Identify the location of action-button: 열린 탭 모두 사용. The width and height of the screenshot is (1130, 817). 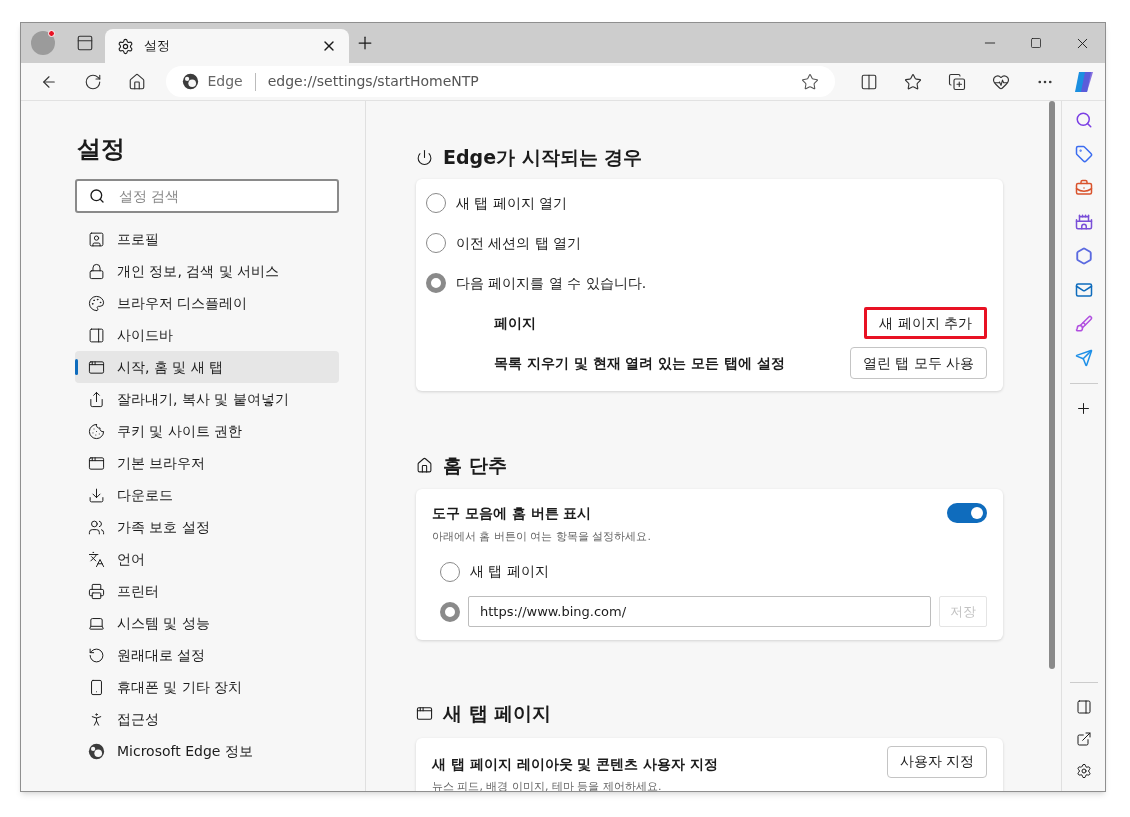
(918, 363).